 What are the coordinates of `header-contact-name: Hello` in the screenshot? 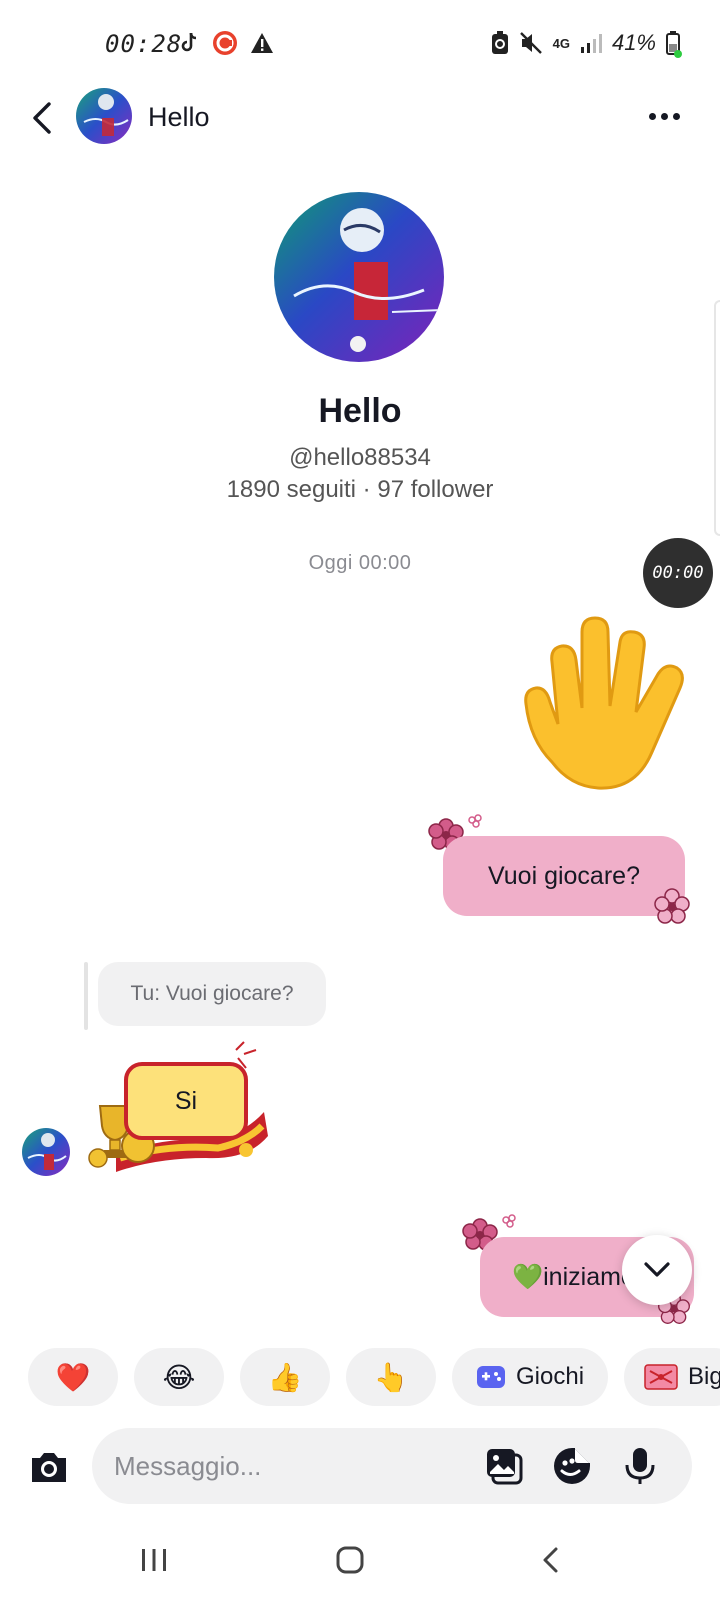 It's located at (179, 117).